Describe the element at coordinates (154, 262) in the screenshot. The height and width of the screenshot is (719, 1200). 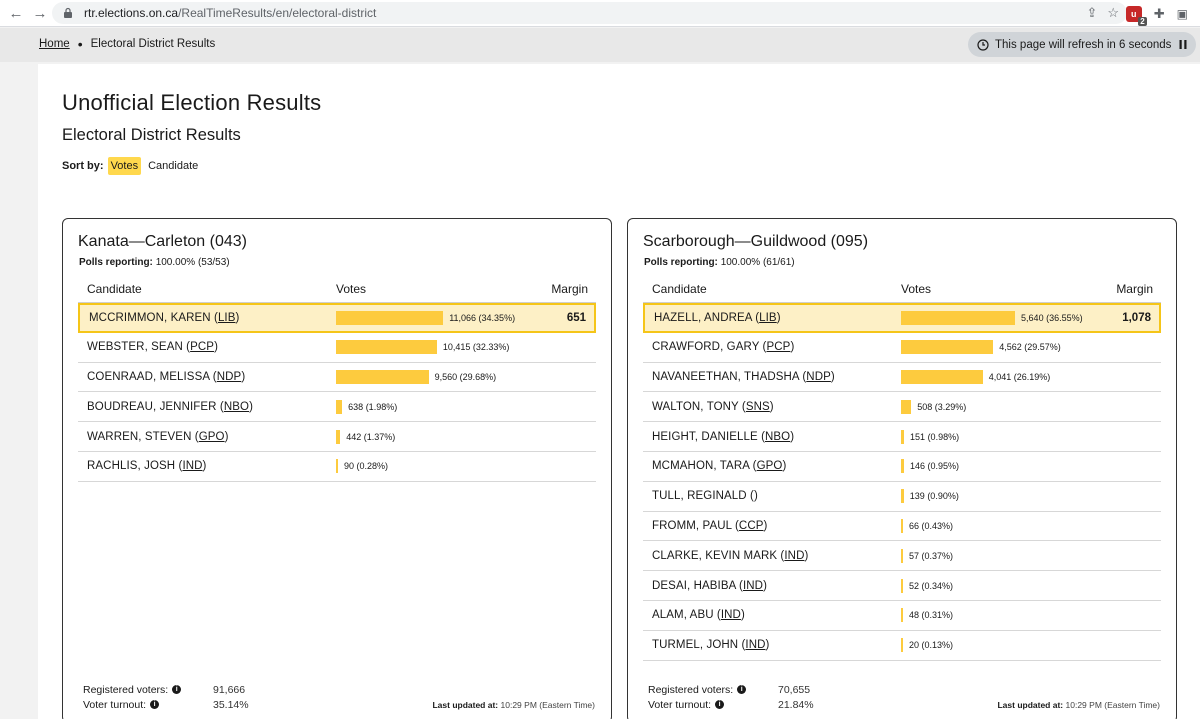
I see `polls-reporting: Polls reporting: 100.00% (53/53)` at that location.